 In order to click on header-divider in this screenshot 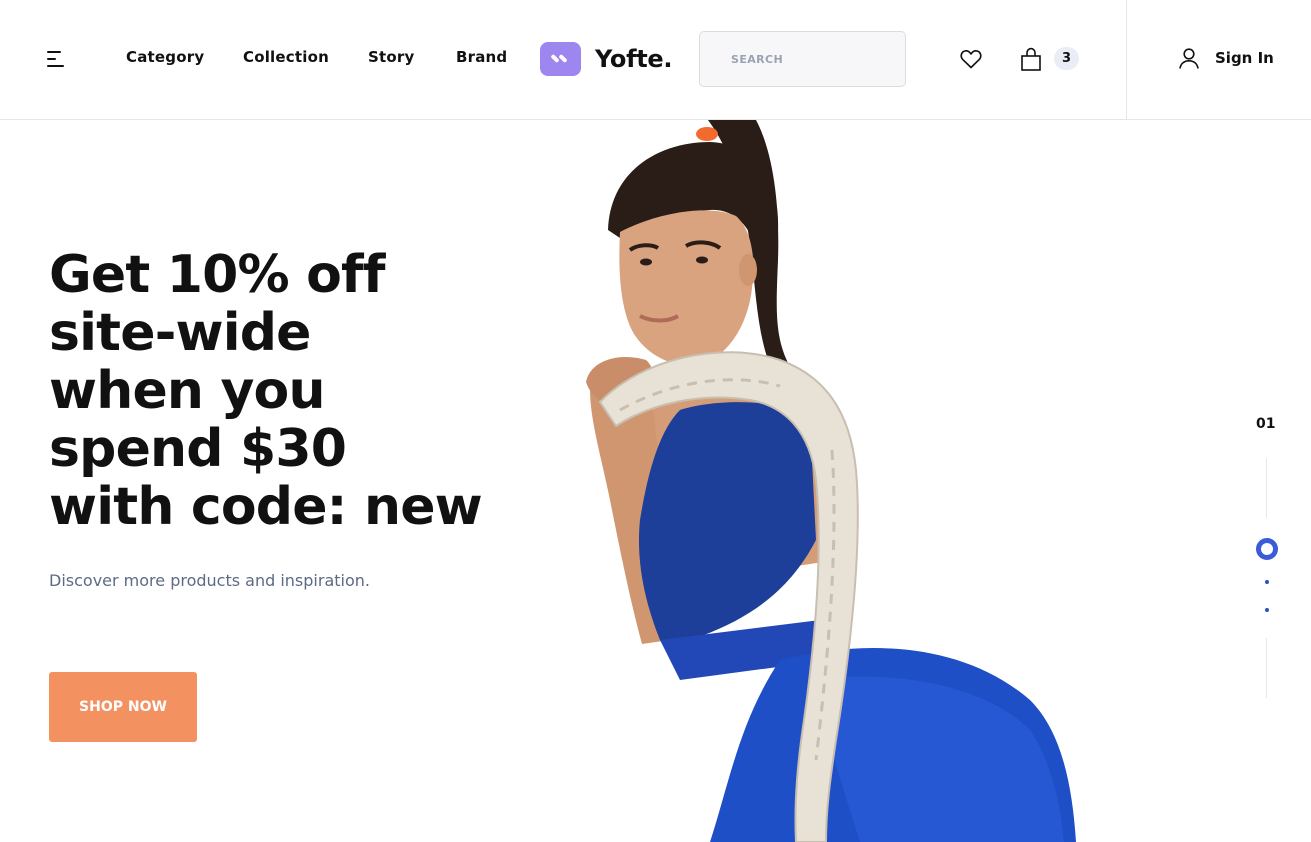, I will do `click(1126, 60)`.